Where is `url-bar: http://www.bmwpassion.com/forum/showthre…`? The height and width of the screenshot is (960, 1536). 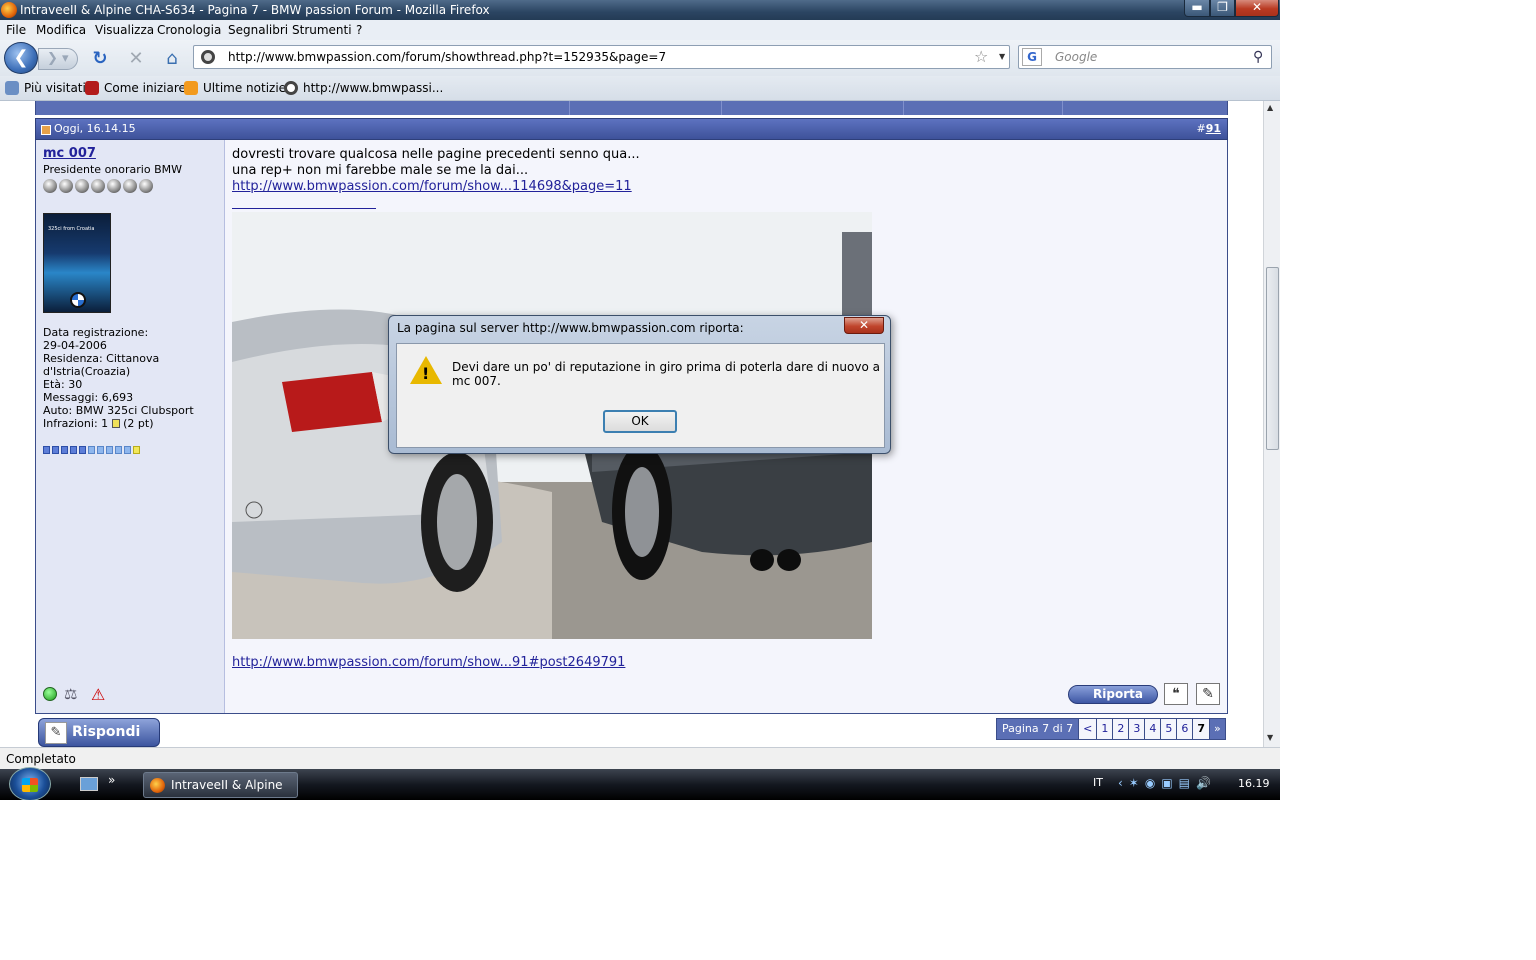 url-bar: http://www.bmwpassion.com/forum/showthre… is located at coordinates (601, 57).